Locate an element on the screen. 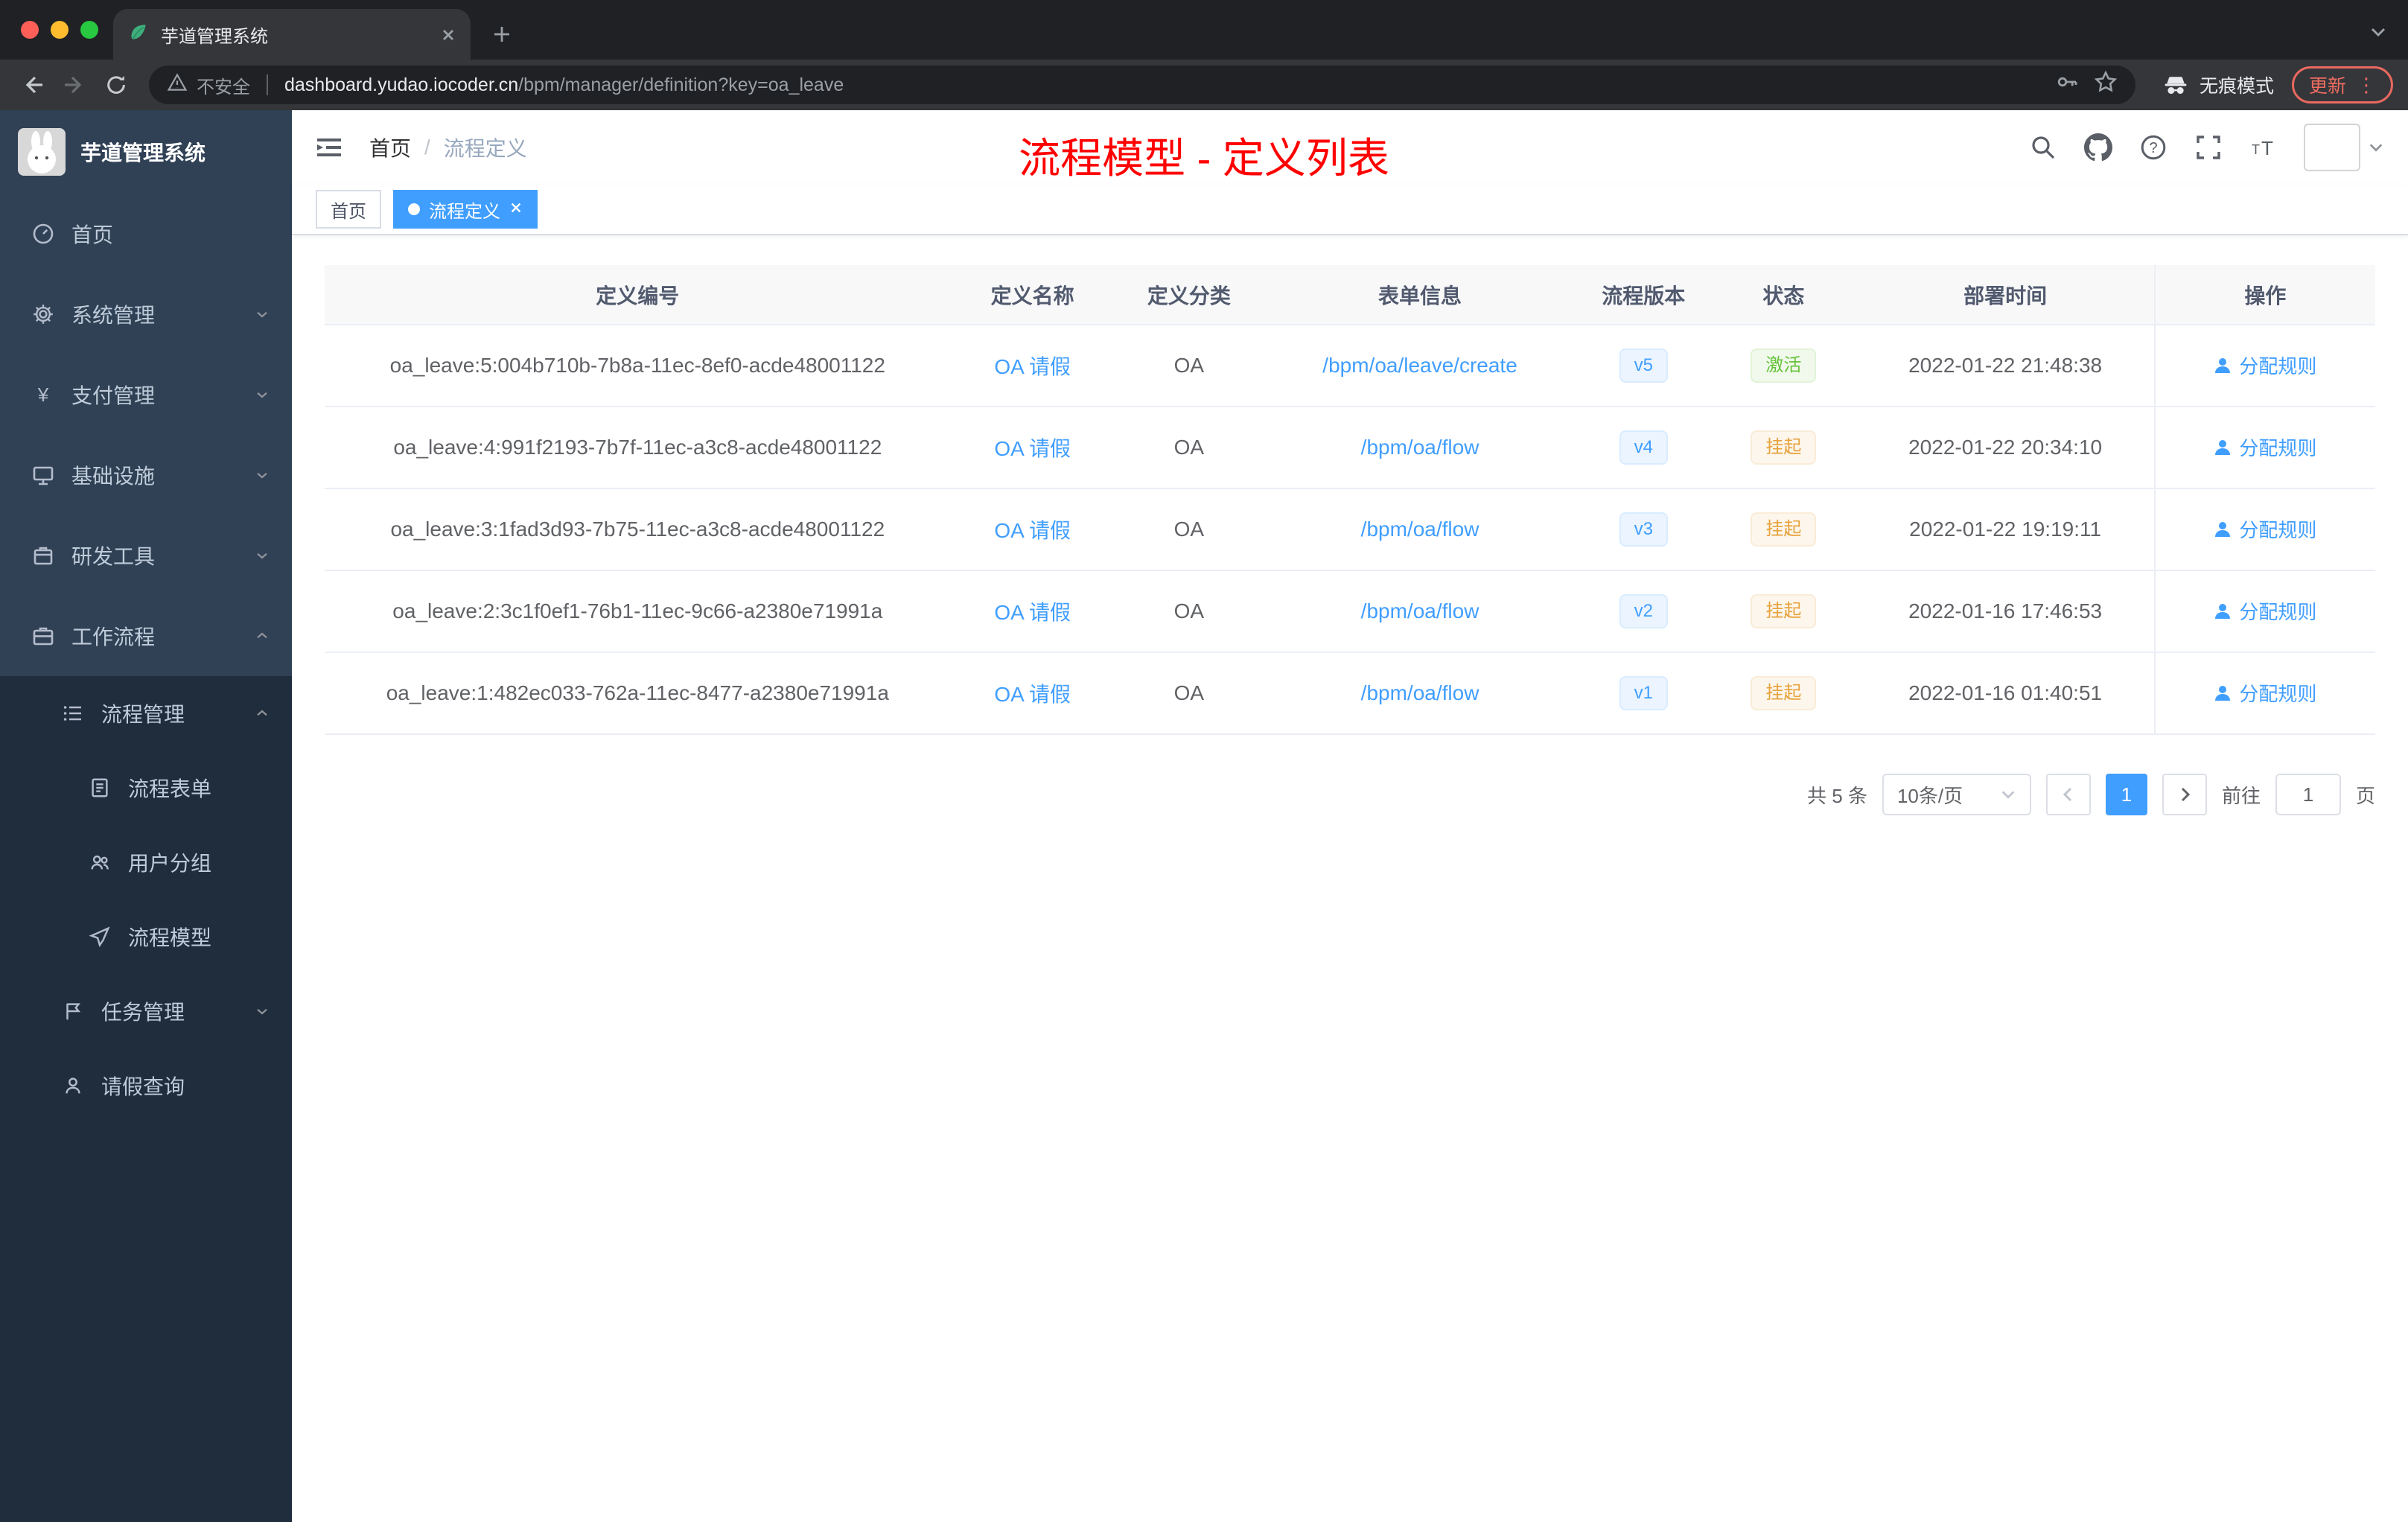 The height and width of the screenshot is (1522, 2408). bookmark-star-icon is located at coordinates (2106, 85).